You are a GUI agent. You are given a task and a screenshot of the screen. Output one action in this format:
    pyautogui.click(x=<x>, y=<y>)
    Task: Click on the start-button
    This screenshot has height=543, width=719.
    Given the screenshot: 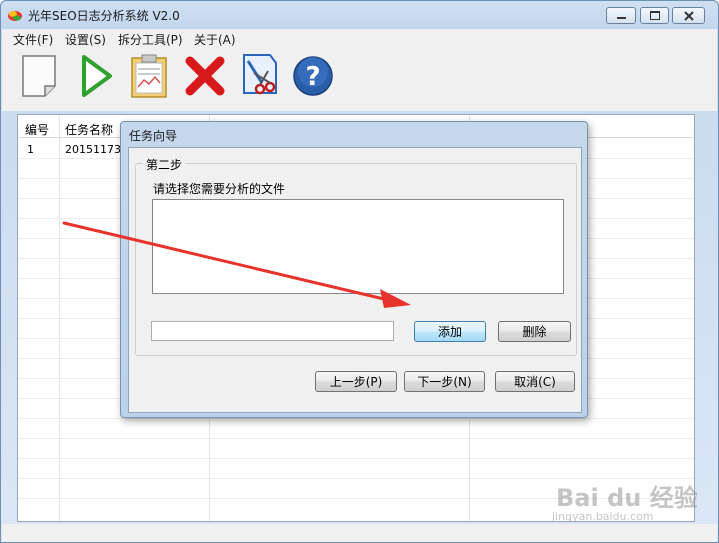 What is the action you would take?
    pyautogui.click(x=96, y=76)
    